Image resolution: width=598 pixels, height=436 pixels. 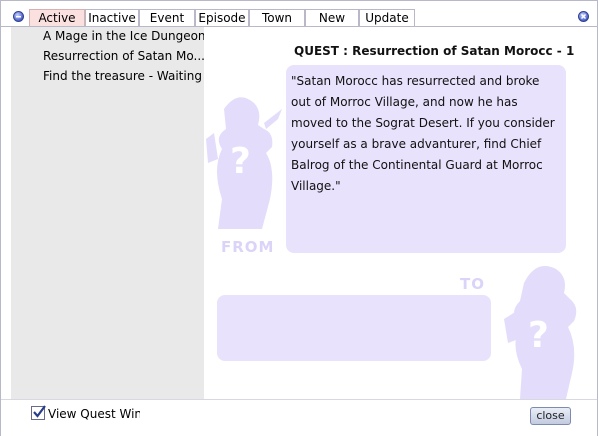 I want to click on npc-silhouette-from-icon: ?, so click(x=244, y=163).